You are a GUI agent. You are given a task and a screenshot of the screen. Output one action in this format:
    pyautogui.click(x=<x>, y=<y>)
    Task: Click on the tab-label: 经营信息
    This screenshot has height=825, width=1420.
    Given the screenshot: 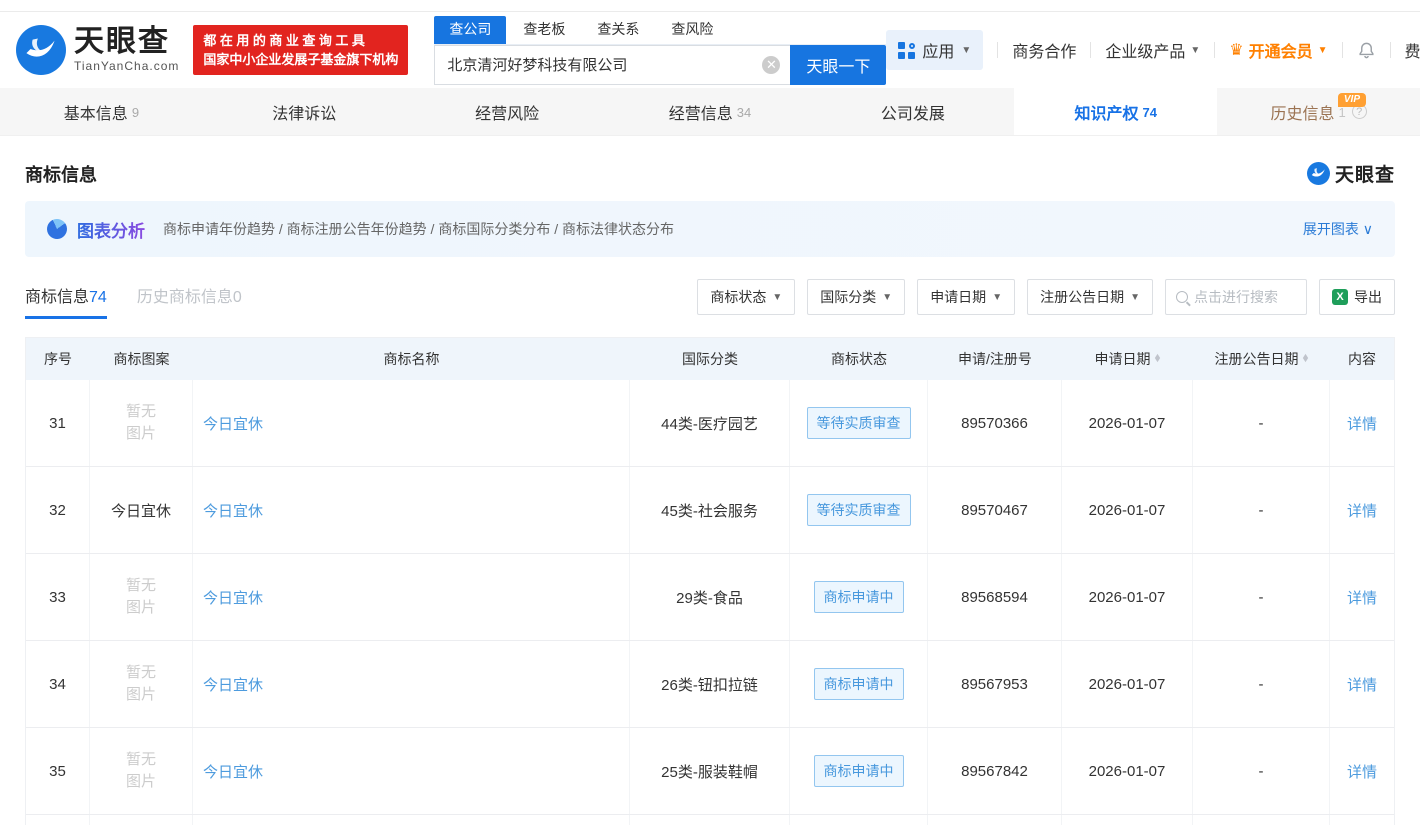 What is the action you would take?
    pyautogui.click(x=700, y=114)
    